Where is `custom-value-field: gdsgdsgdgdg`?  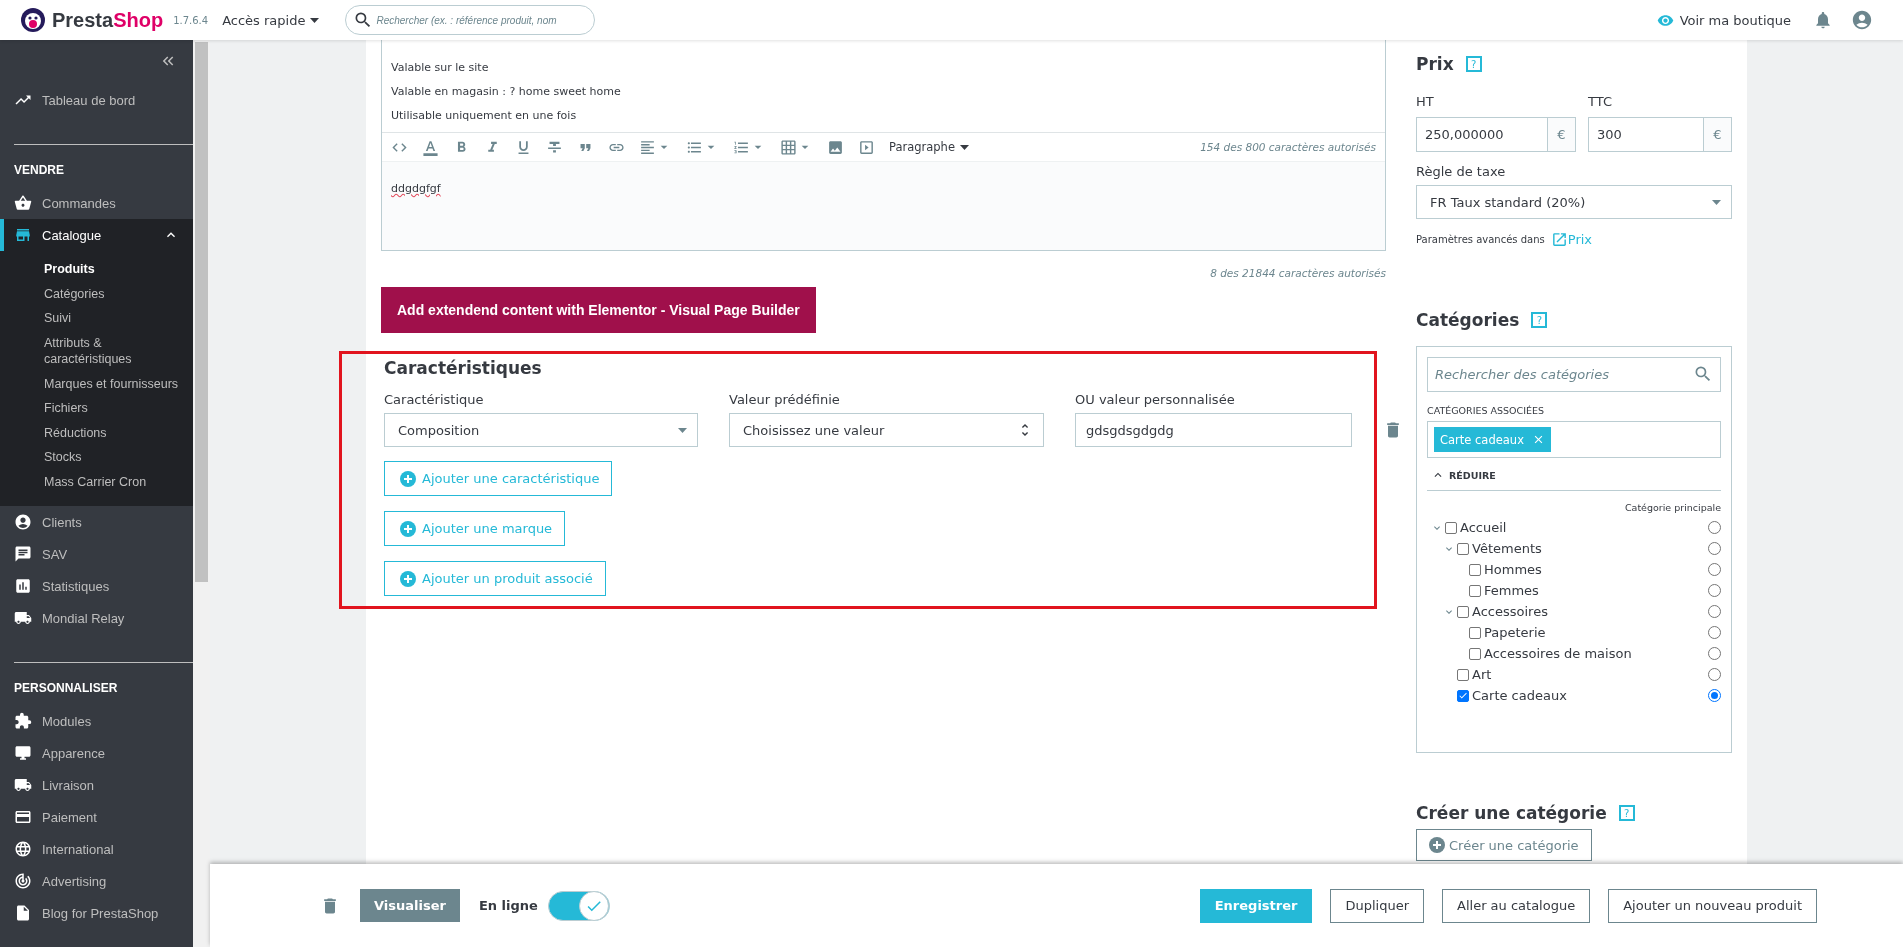
custom-value-field: gdsgdsgdgdg is located at coordinates (1213, 430).